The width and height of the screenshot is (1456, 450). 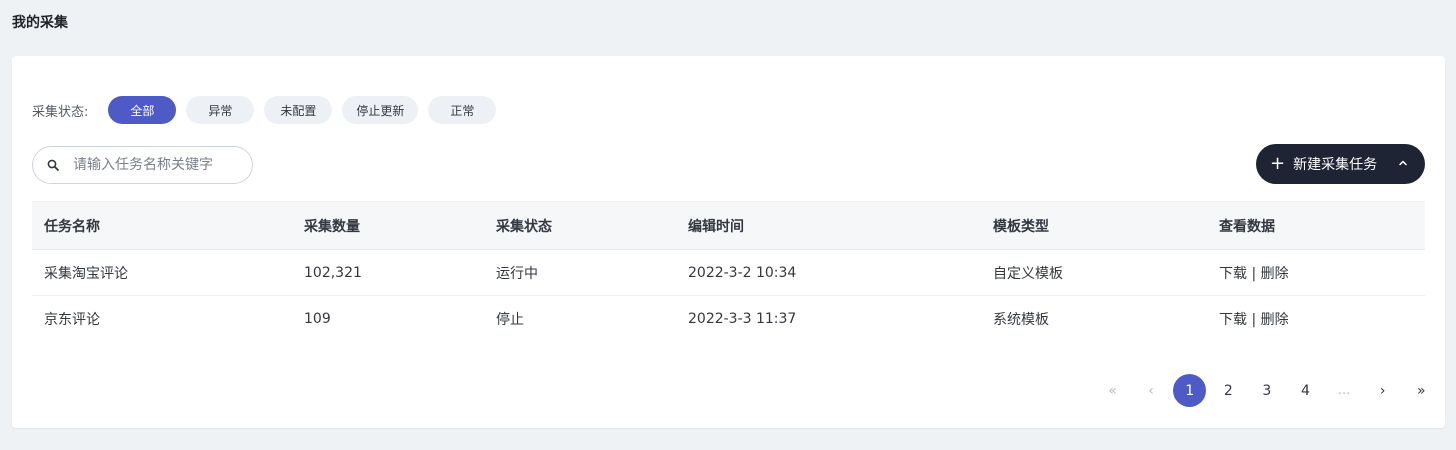 I want to click on new-task-button: + 新建采集任务, so click(x=1340, y=164).